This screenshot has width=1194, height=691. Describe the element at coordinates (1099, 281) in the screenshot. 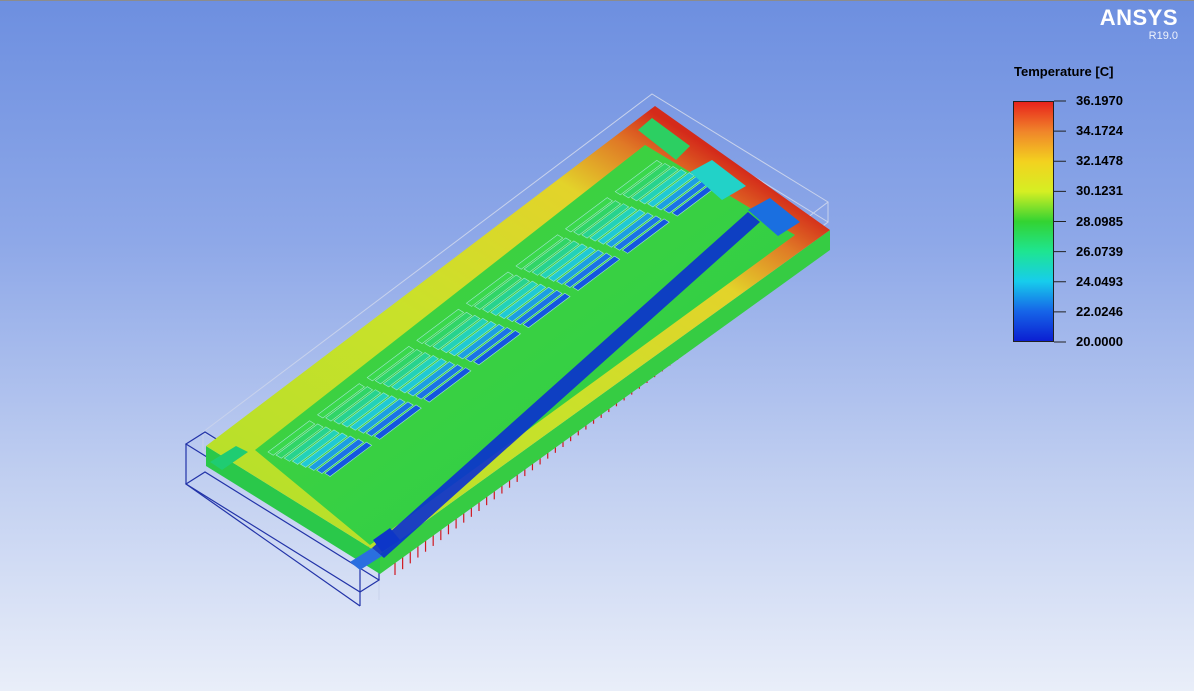

I see `legend-label: 24.0493` at that location.